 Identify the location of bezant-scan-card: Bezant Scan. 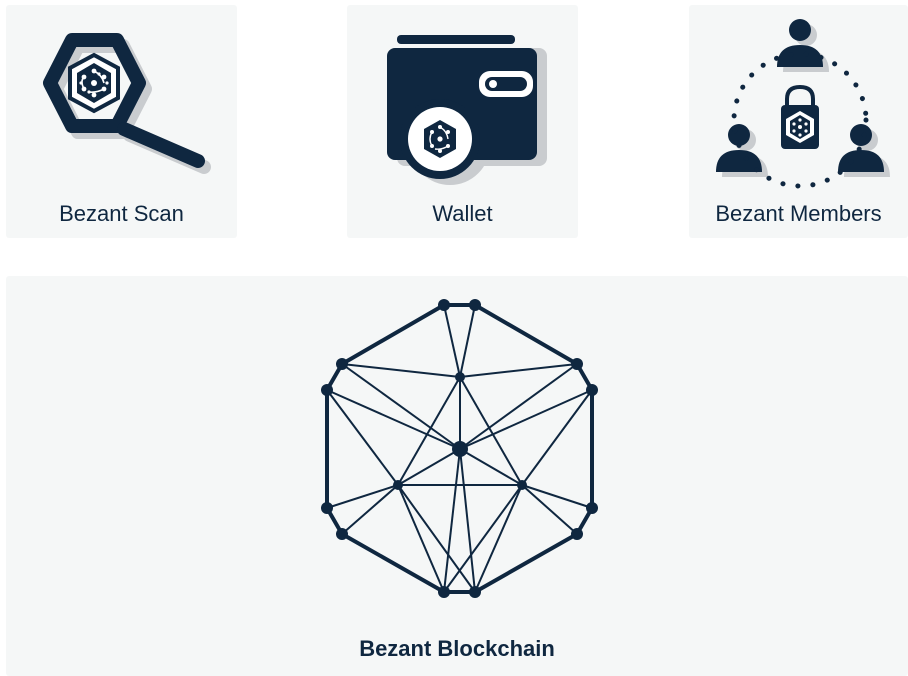
(121, 121).